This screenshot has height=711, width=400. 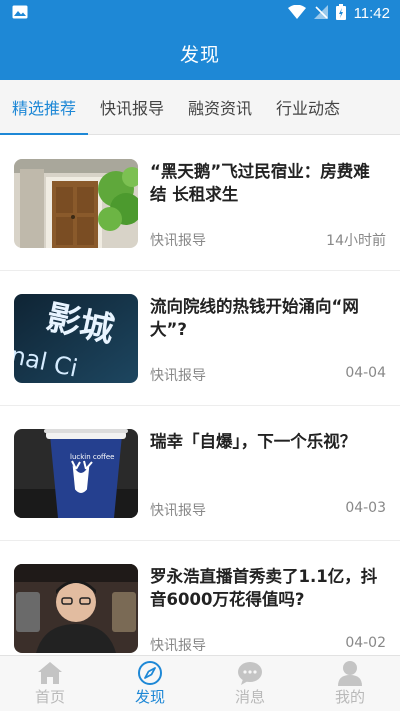 I want to click on bottom-navigation: 首页 发现 消息 我的, so click(x=200, y=683).